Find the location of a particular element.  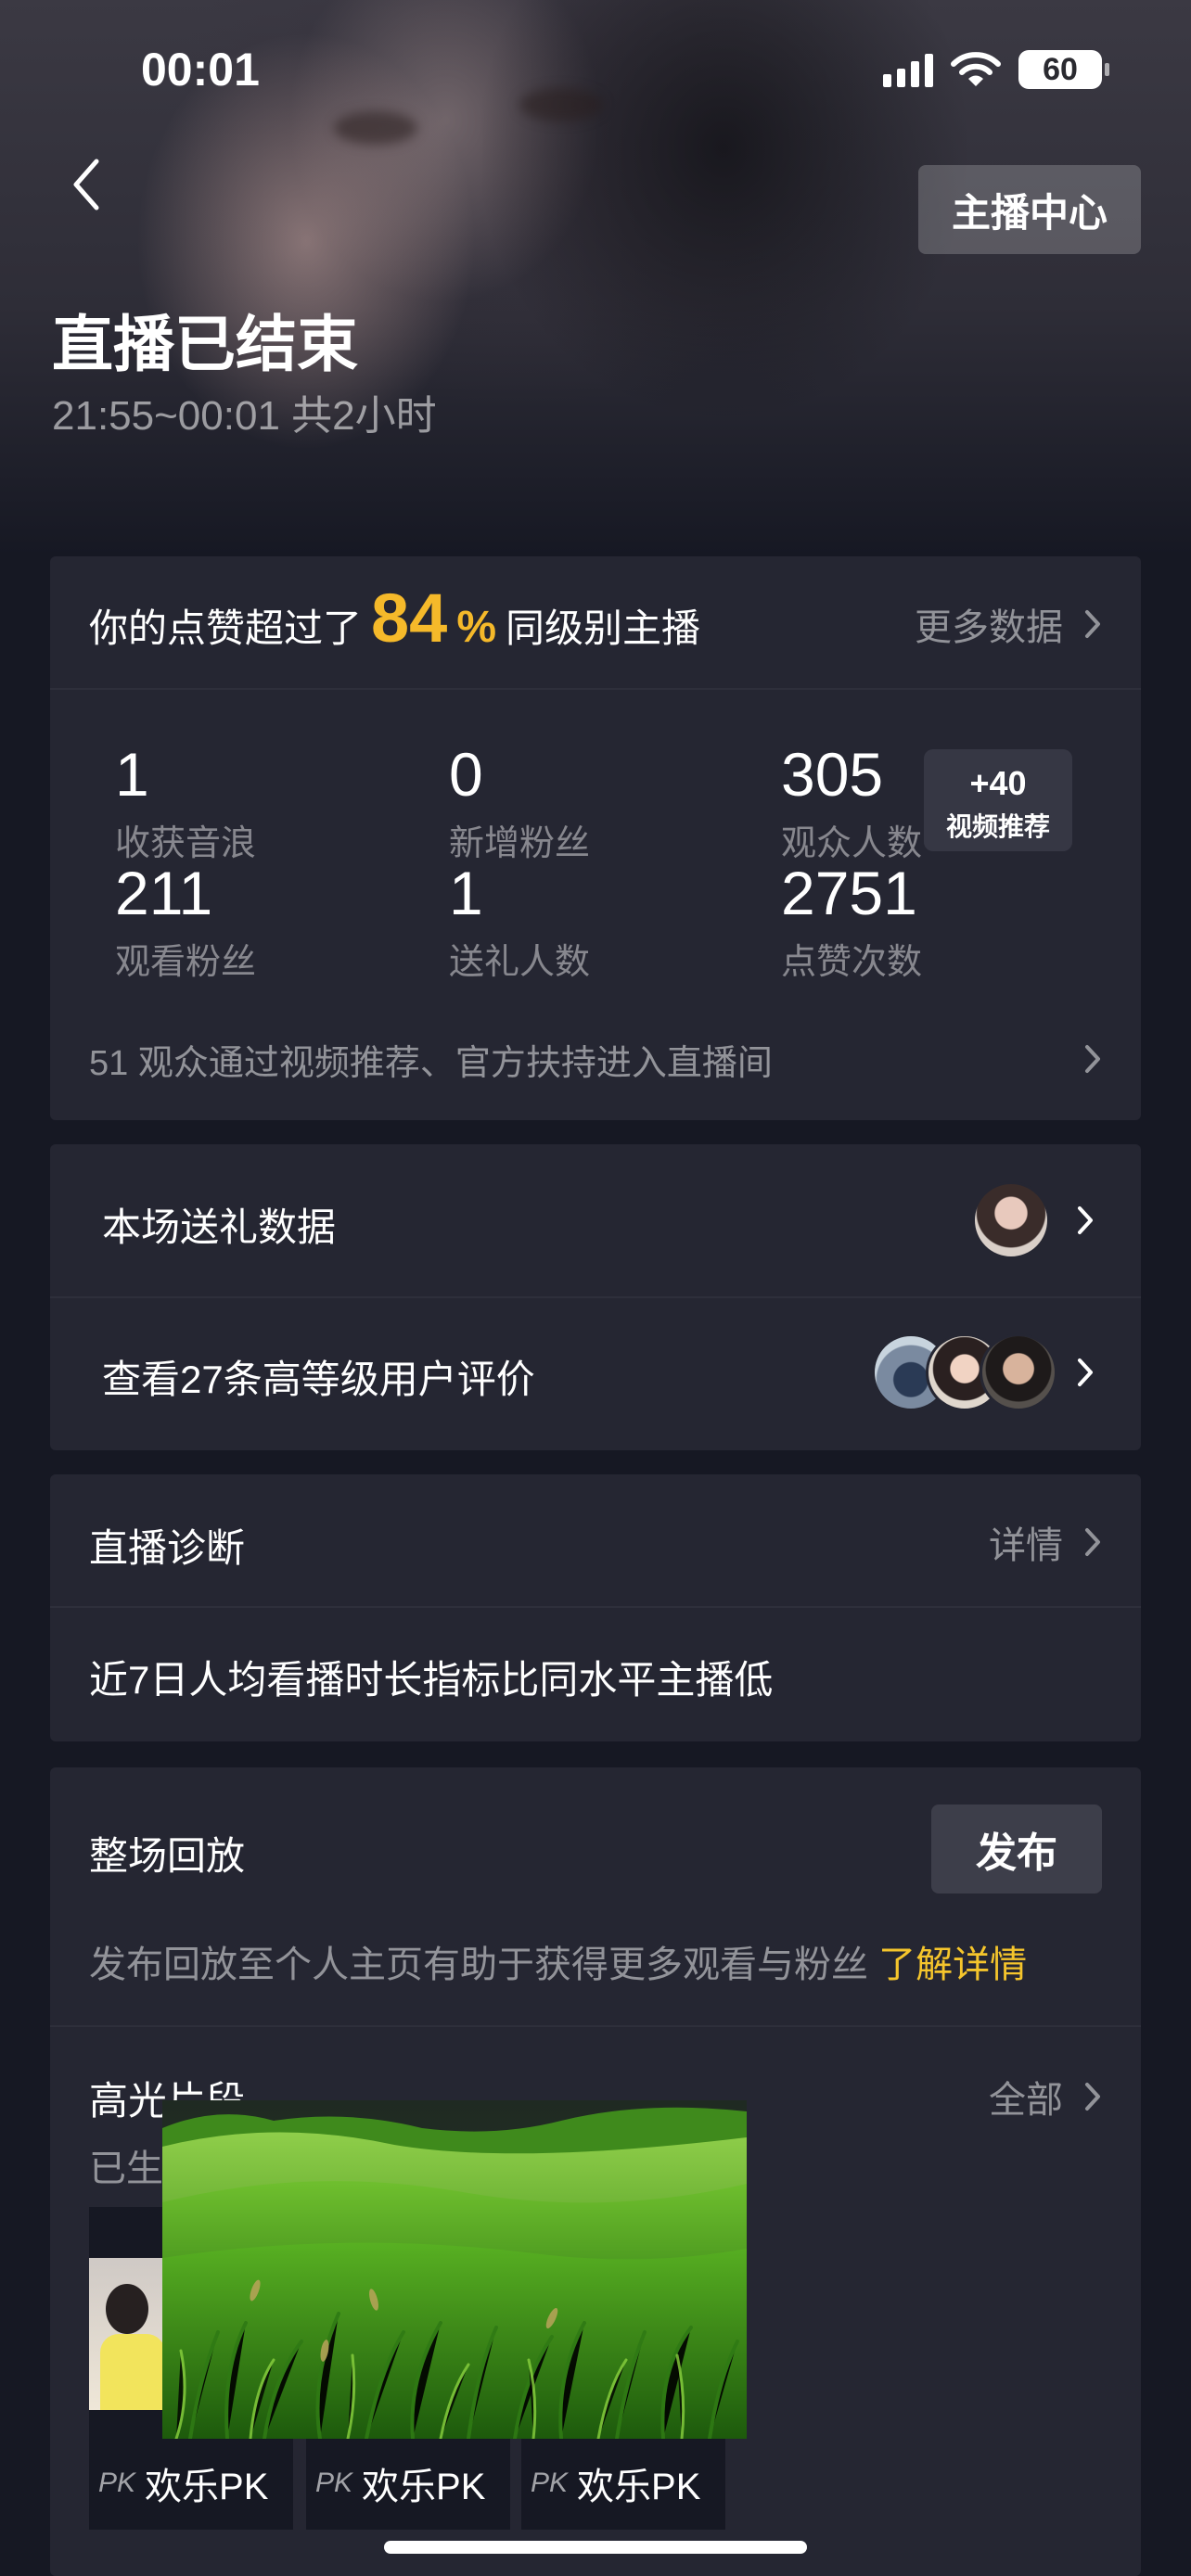

signal-icon is located at coordinates (908, 69).